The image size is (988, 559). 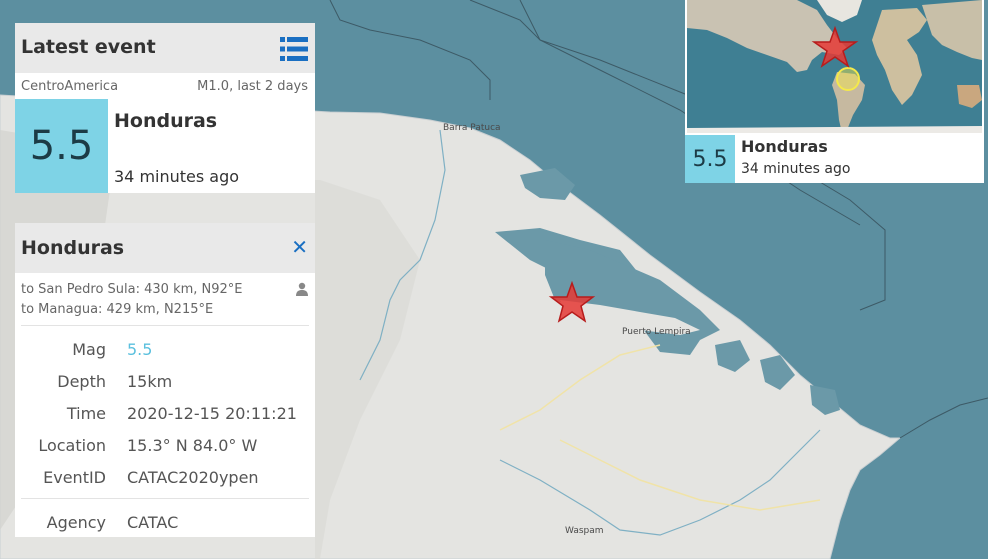 I want to click on latest-event-title: Latest event, so click(x=88, y=47).